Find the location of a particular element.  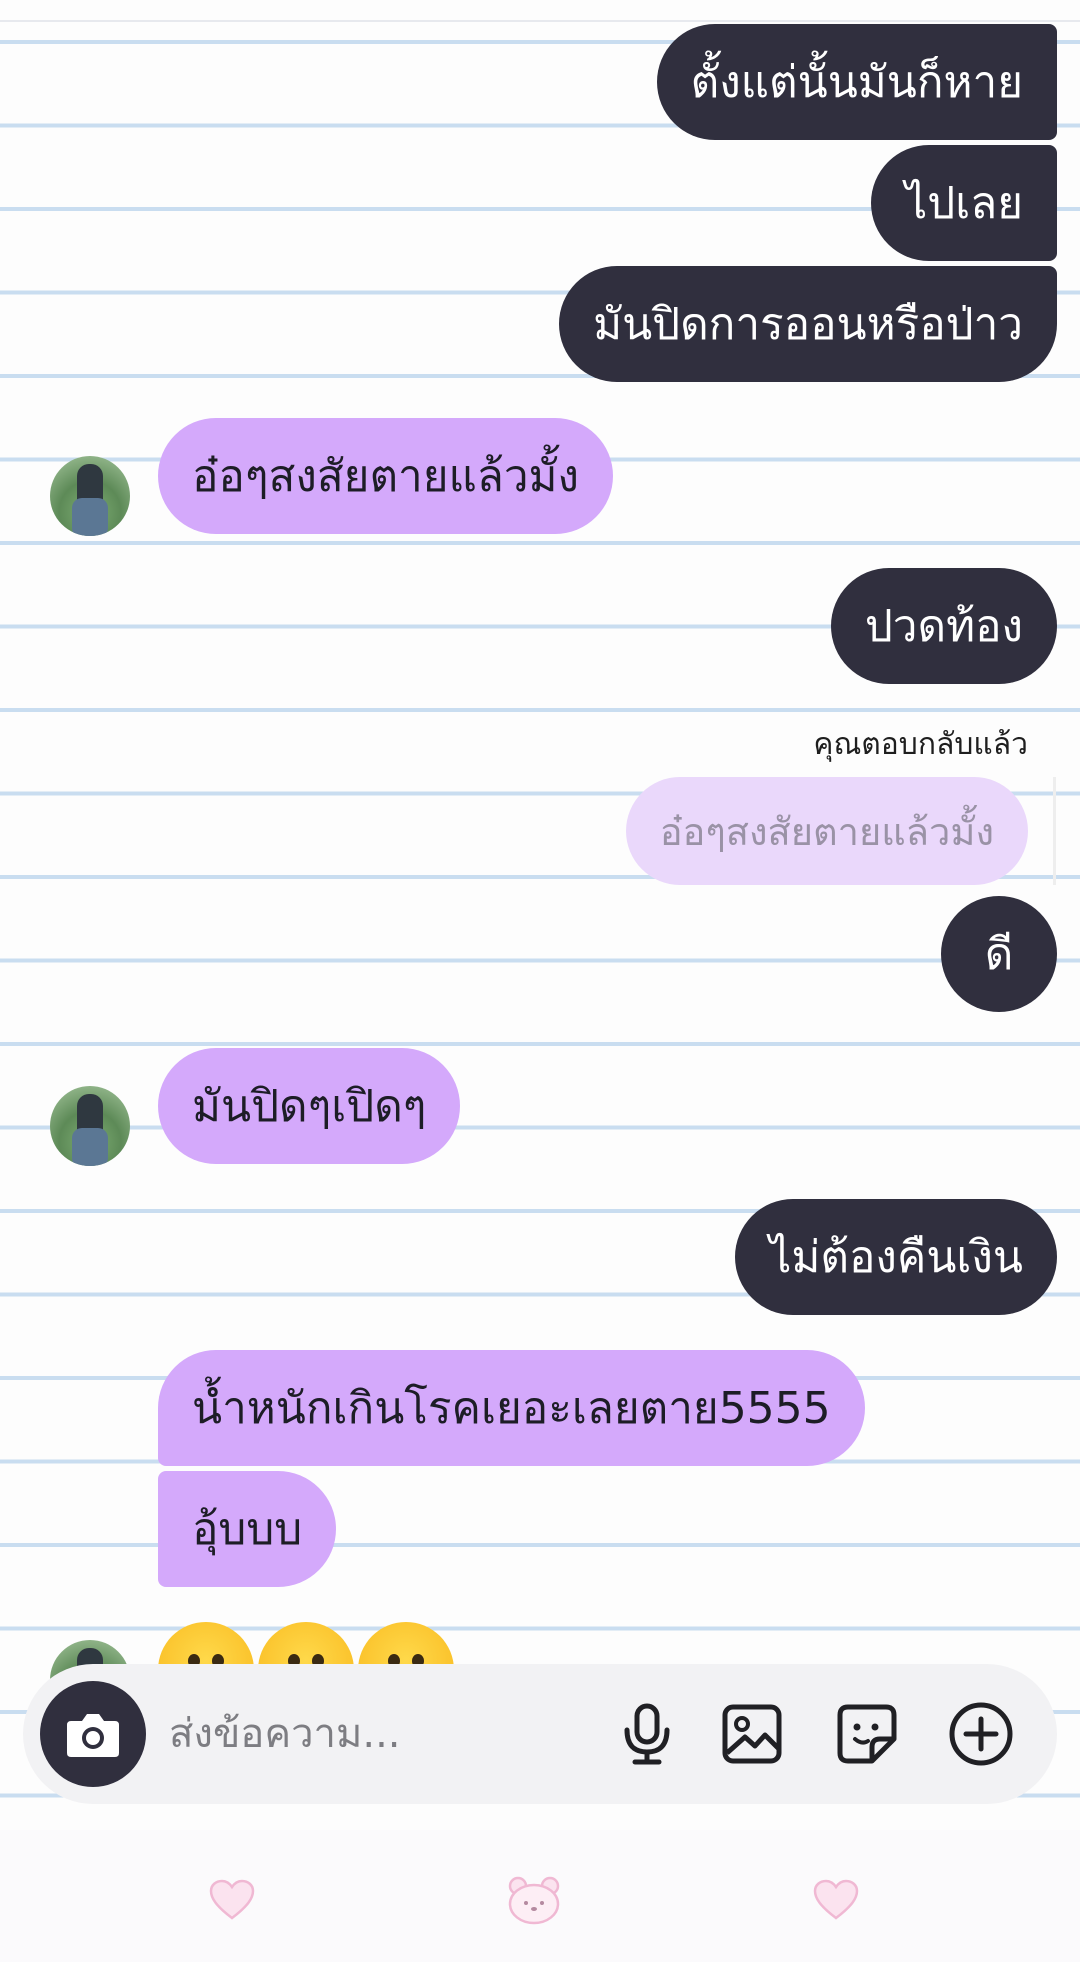

message-text: อุ้บบบ is located at coordinates (247, 1529).